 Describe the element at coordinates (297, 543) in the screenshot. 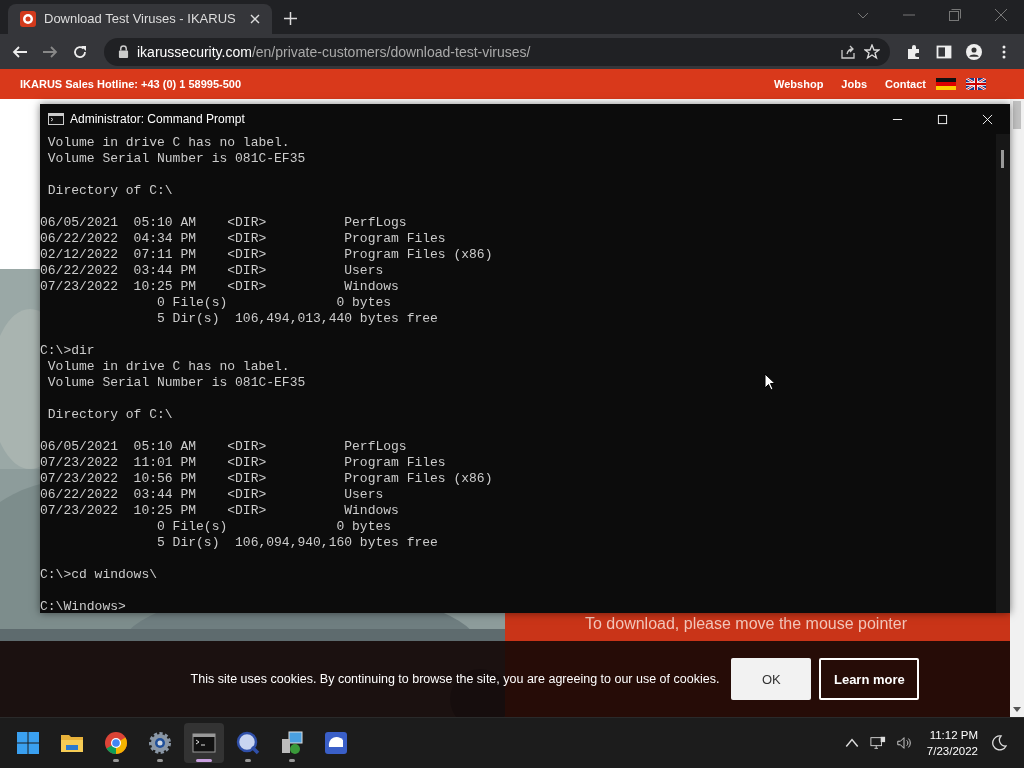

I see `console-line: 5 Dir(s) 106,094,940,160 bytes free` at that location.